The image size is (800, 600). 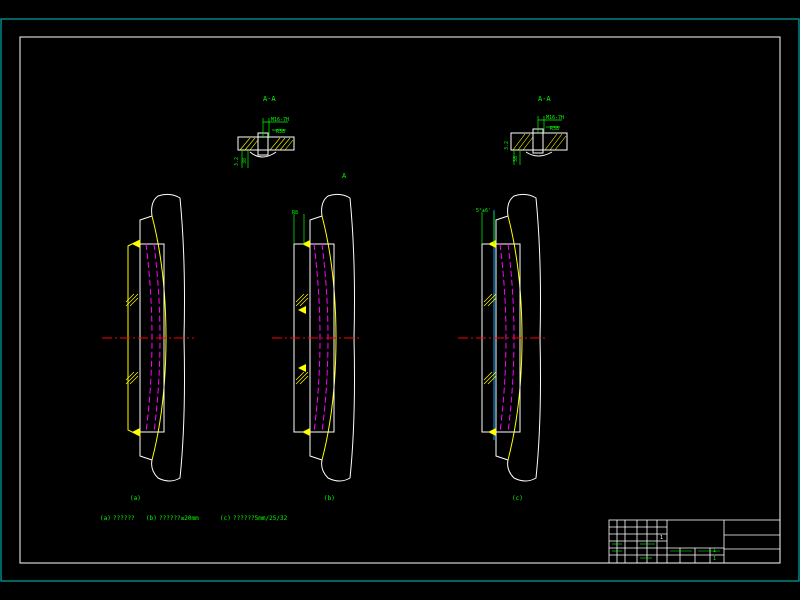 What do you see at coordinates (280, 120) in the screenshot?
I see `section-left-thread-dim: M16-7H` at bounding box center [280, 120].